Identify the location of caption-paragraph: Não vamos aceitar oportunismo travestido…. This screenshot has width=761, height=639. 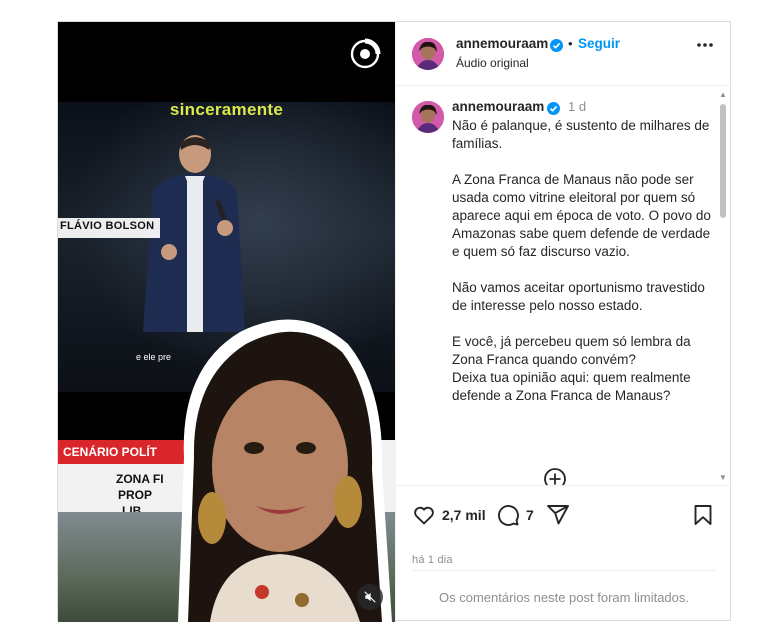
(578, 296).